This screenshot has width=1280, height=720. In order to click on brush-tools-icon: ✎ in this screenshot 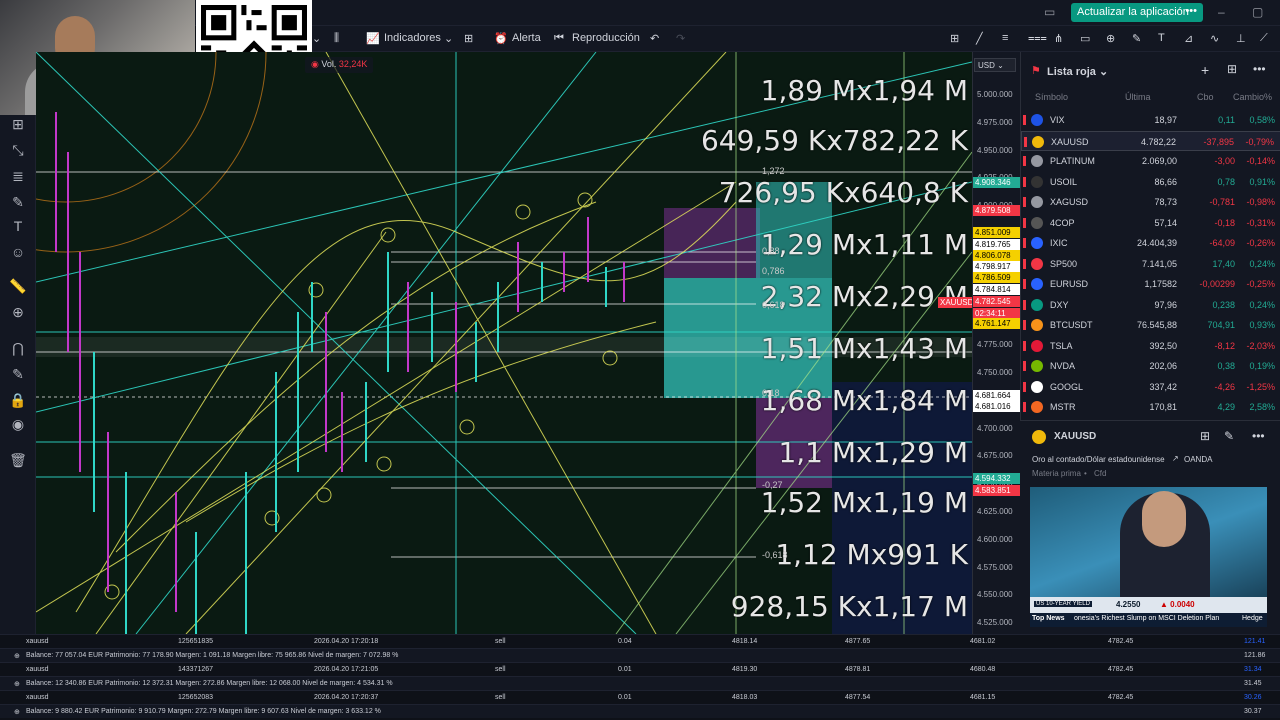, I will do `click(18, 202)`.